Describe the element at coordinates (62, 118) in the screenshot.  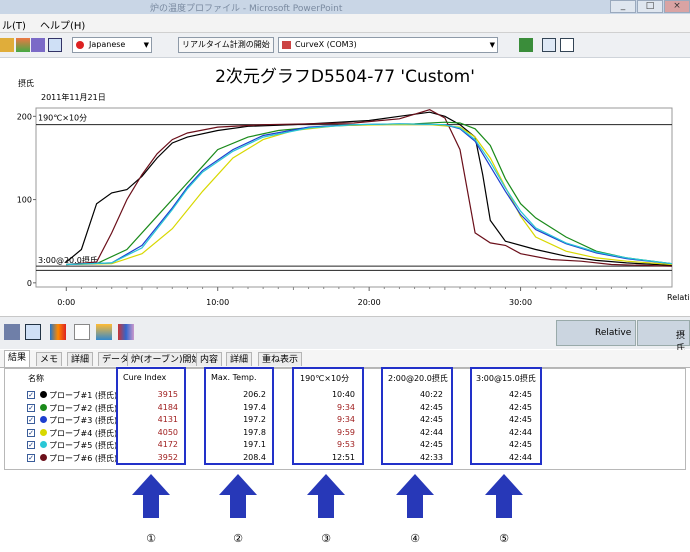
I see `reference-label-190c: 190℃×10分` at that location.